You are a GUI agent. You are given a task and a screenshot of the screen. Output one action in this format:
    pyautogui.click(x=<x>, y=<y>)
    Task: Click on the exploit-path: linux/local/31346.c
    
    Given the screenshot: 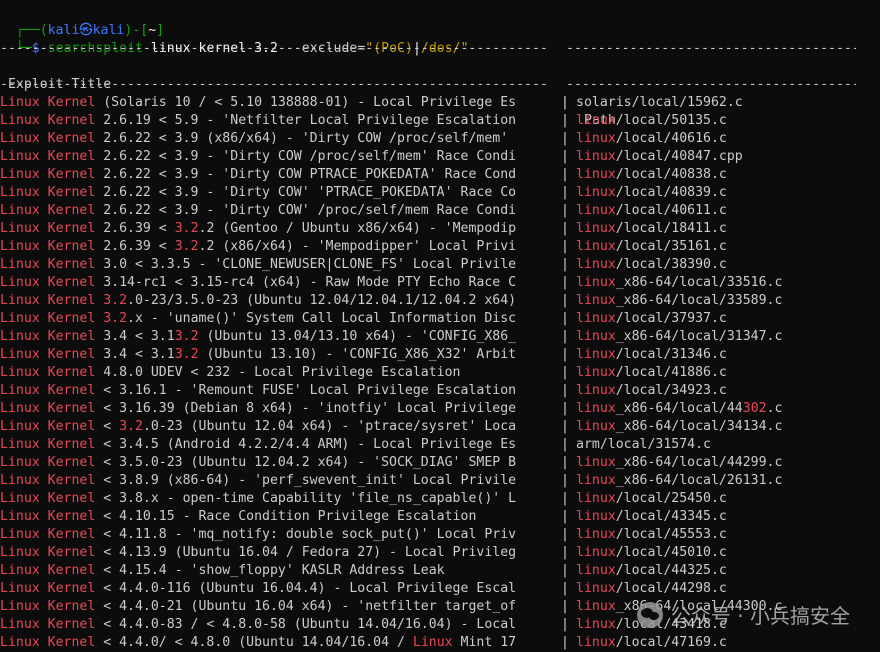 What is the action you would take?
    pyautogui.click(x=651, y=355)
    